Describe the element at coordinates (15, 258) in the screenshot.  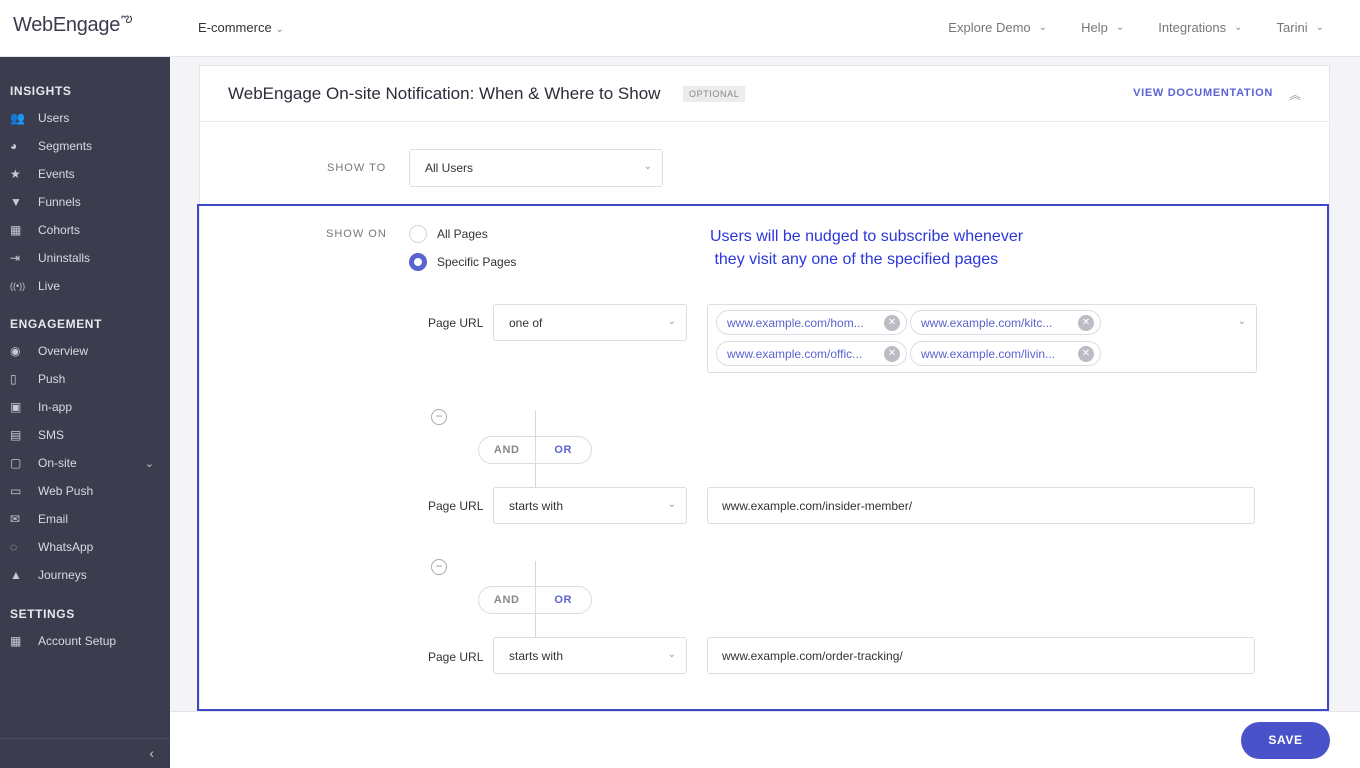
I see `exit-icon: ⇥` at that location.